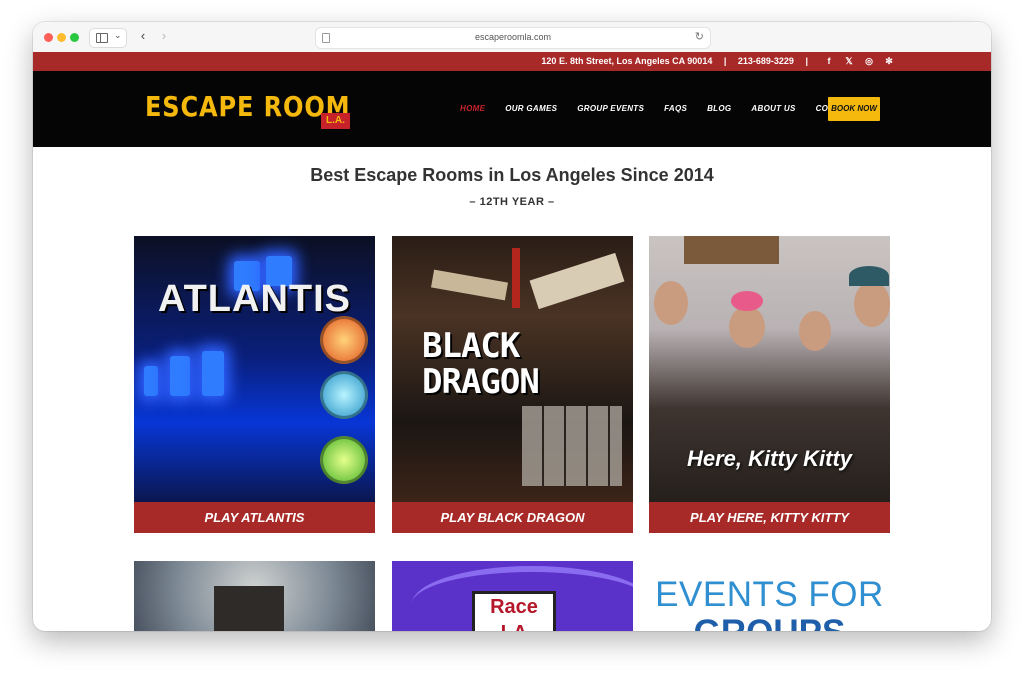 This screenshot has height=675, width=1024. Describe the element at coordinates (769, 458) in the screenshot. I see `here-kitty-kitty-title: Here, Kitty Kitty` at that location.